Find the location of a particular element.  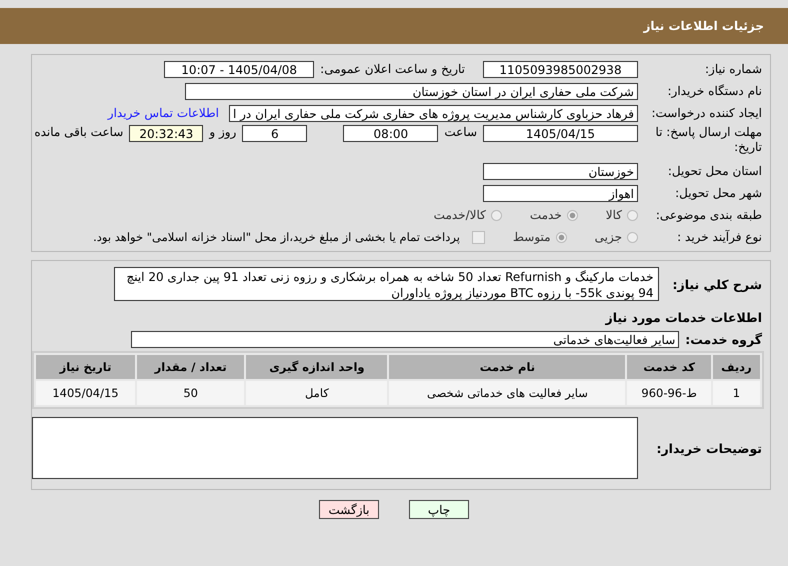

input-field: 08:00 is located at coordinates (390, 133).